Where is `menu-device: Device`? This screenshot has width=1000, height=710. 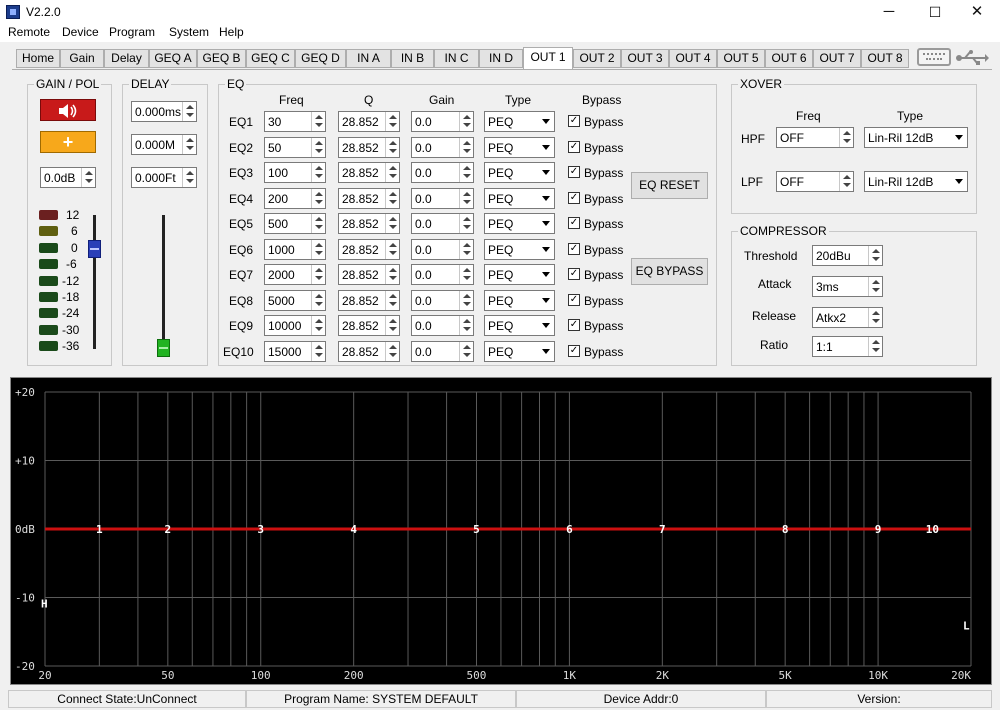
menu-device: Device is located at coordinates (80, 32).